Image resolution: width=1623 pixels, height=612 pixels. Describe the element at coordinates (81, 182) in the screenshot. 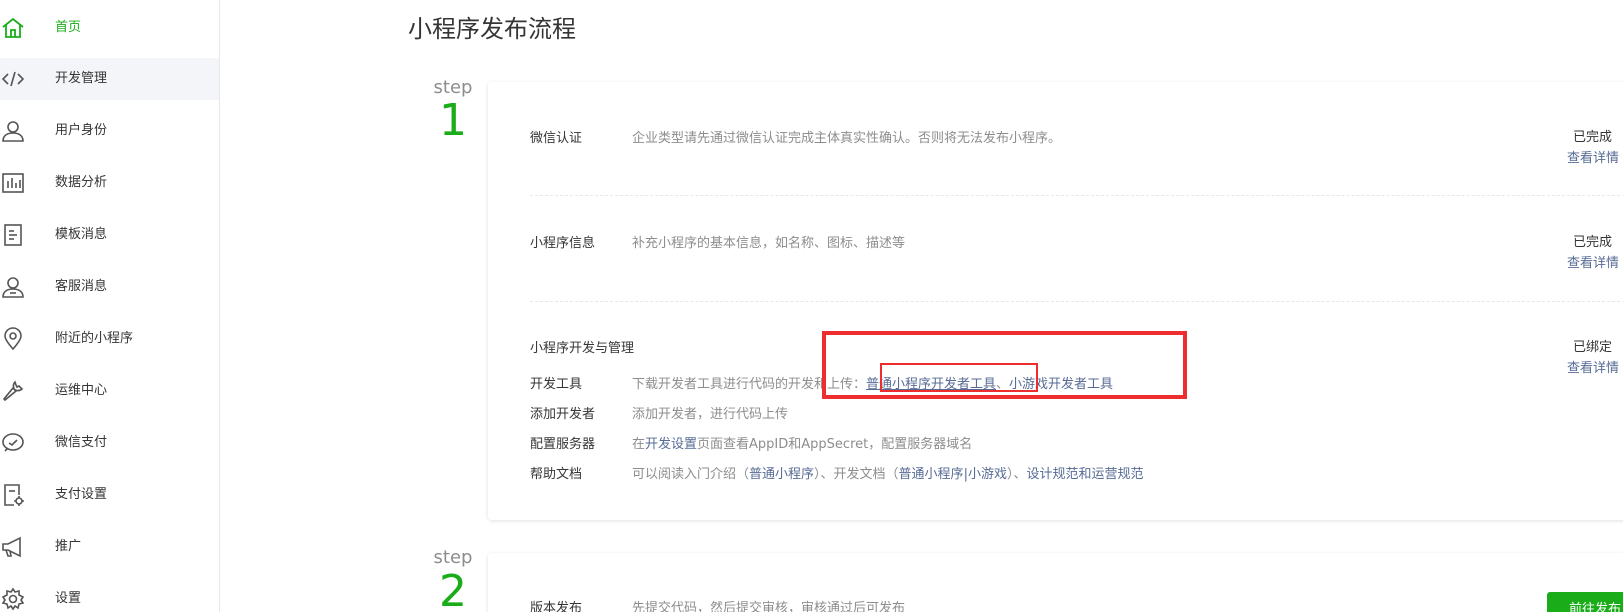

I see `sidebar-item-label: 数据分析` at that location.